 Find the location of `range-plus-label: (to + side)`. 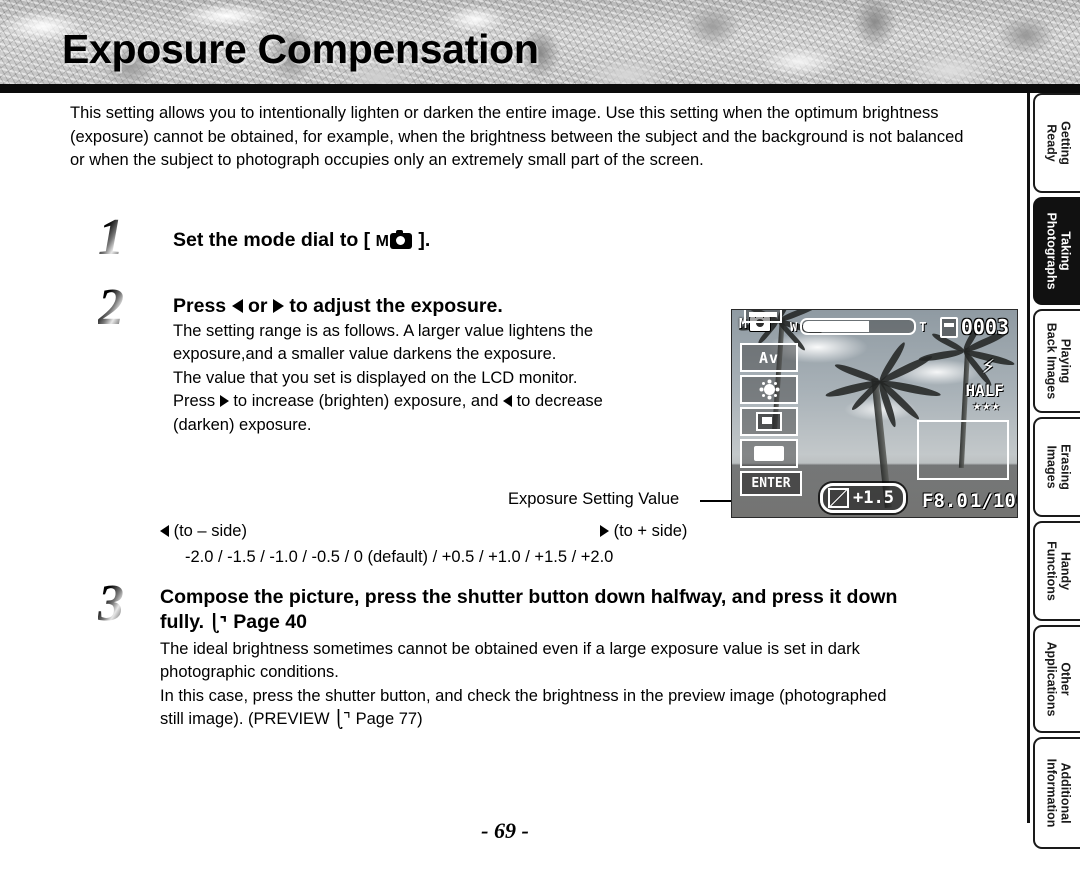

range-plus-label: (to + side) is located at coordinates (650, 531).